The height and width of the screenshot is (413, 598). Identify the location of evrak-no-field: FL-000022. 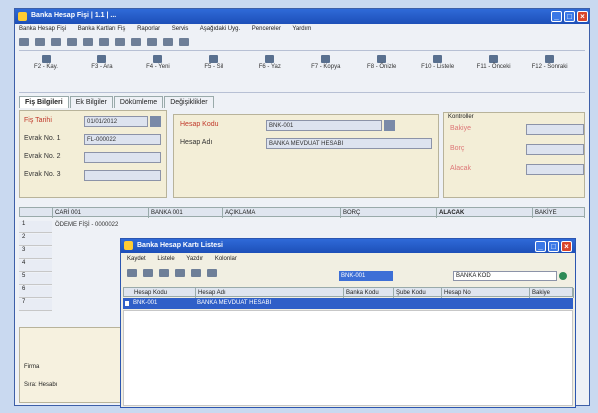
(122, 139).